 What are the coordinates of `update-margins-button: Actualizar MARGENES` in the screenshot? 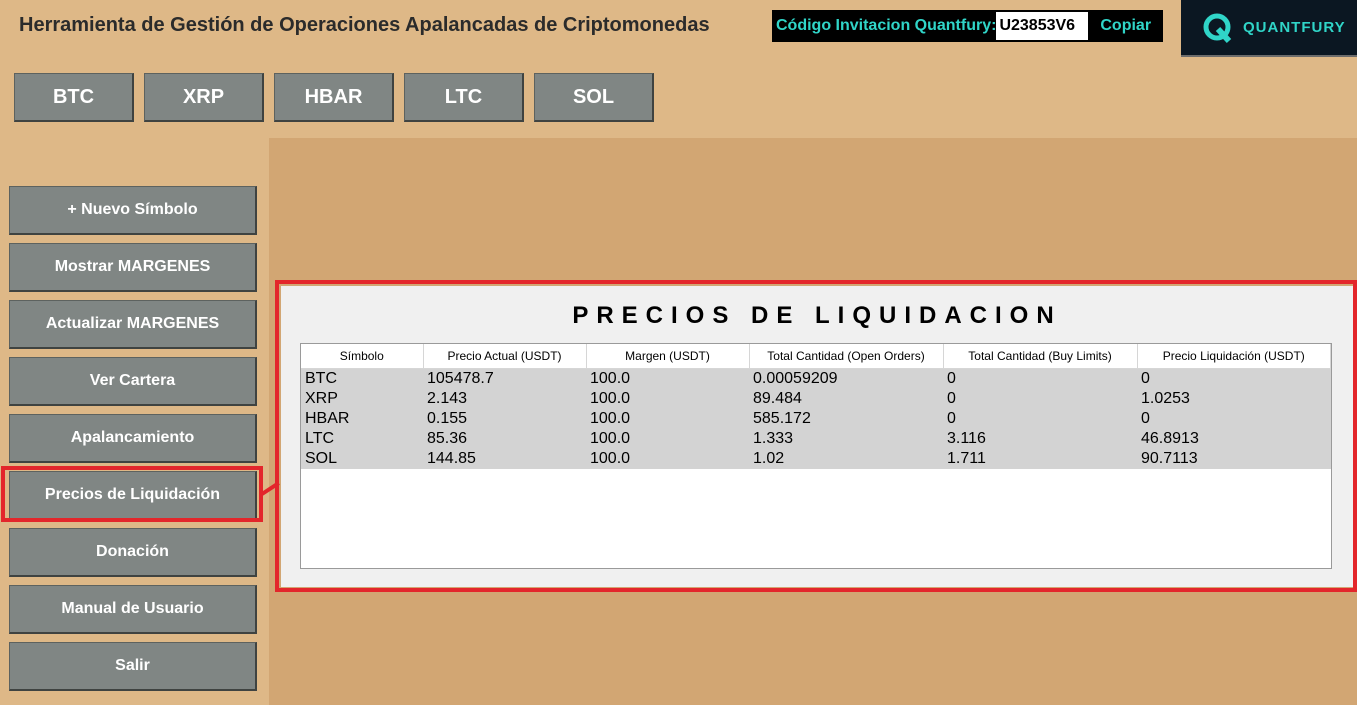 It's located at (133, 324).